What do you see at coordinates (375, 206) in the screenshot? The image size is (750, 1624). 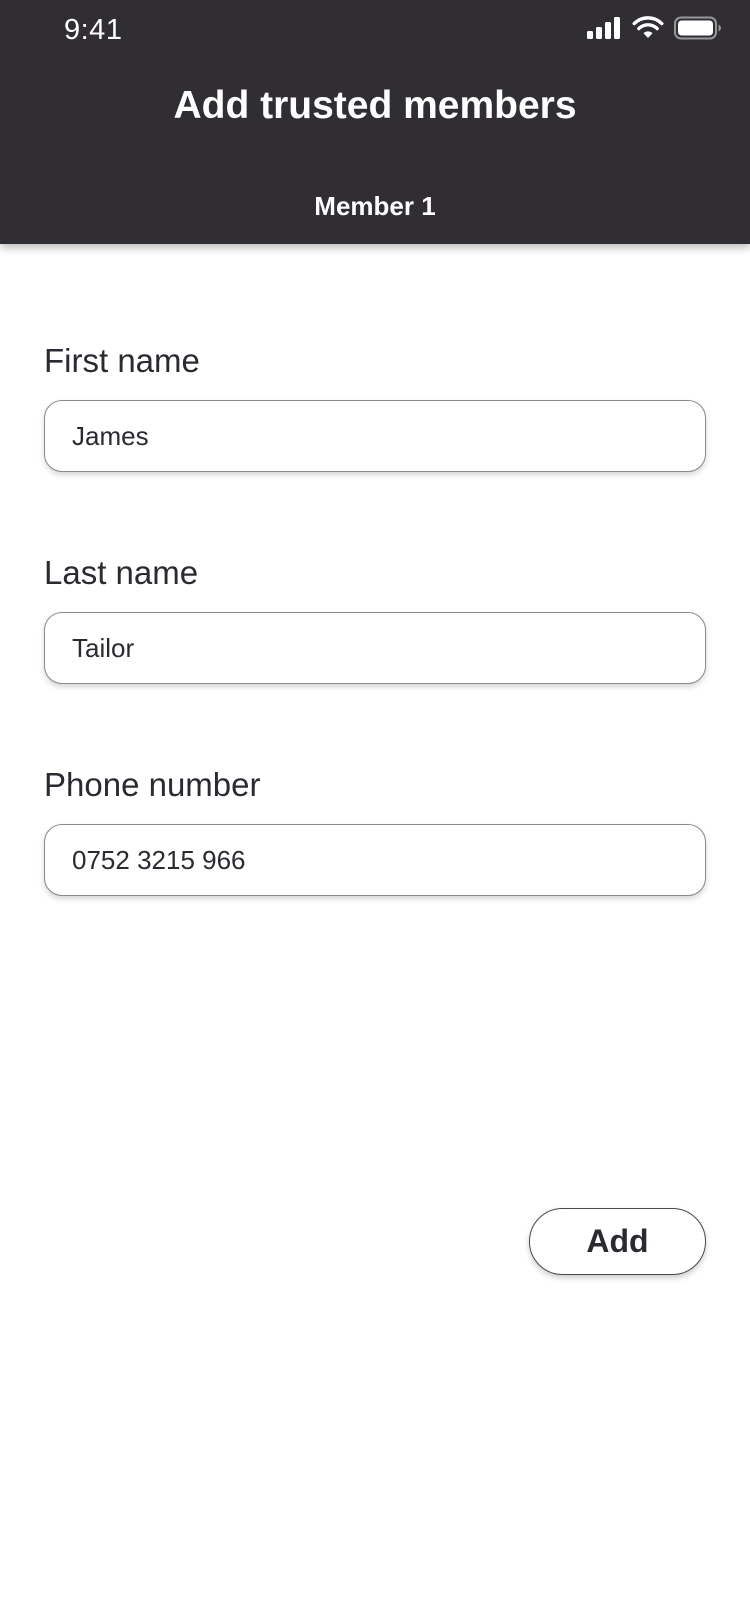 I see `member-subtitle: Member 1` at bounding box center [375, 206].